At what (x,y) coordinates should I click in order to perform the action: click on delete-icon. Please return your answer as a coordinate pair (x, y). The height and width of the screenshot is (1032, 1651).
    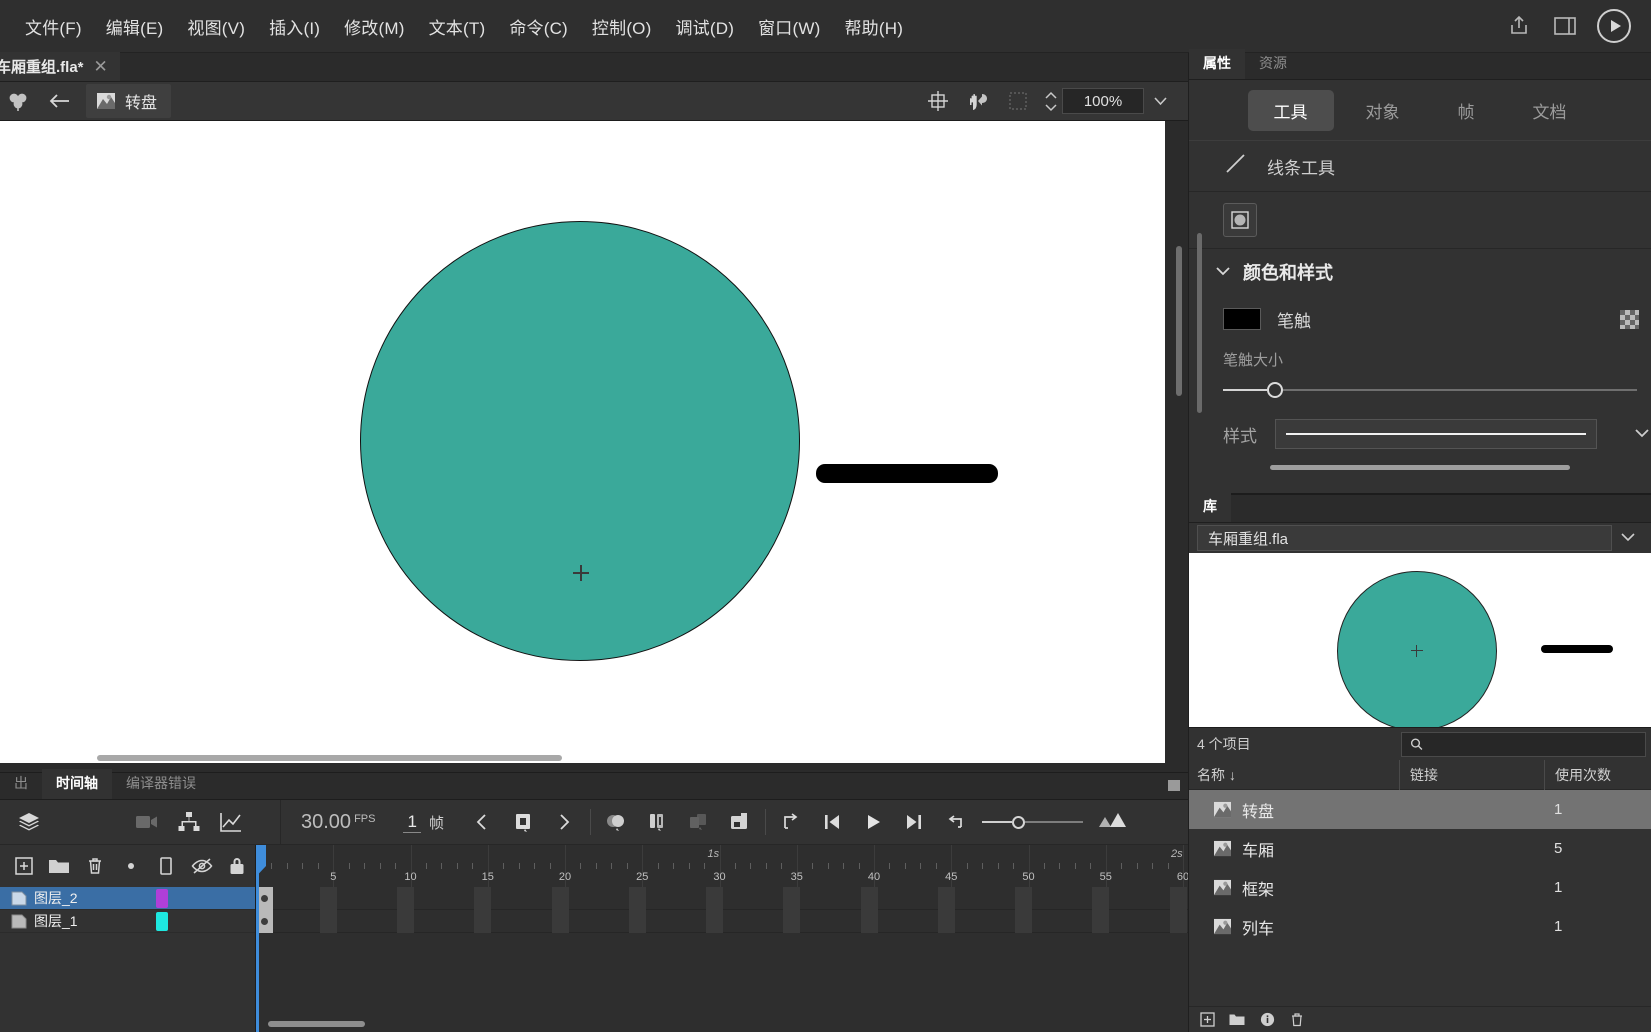
    Looking at the image, I should click on (1297, 1020).